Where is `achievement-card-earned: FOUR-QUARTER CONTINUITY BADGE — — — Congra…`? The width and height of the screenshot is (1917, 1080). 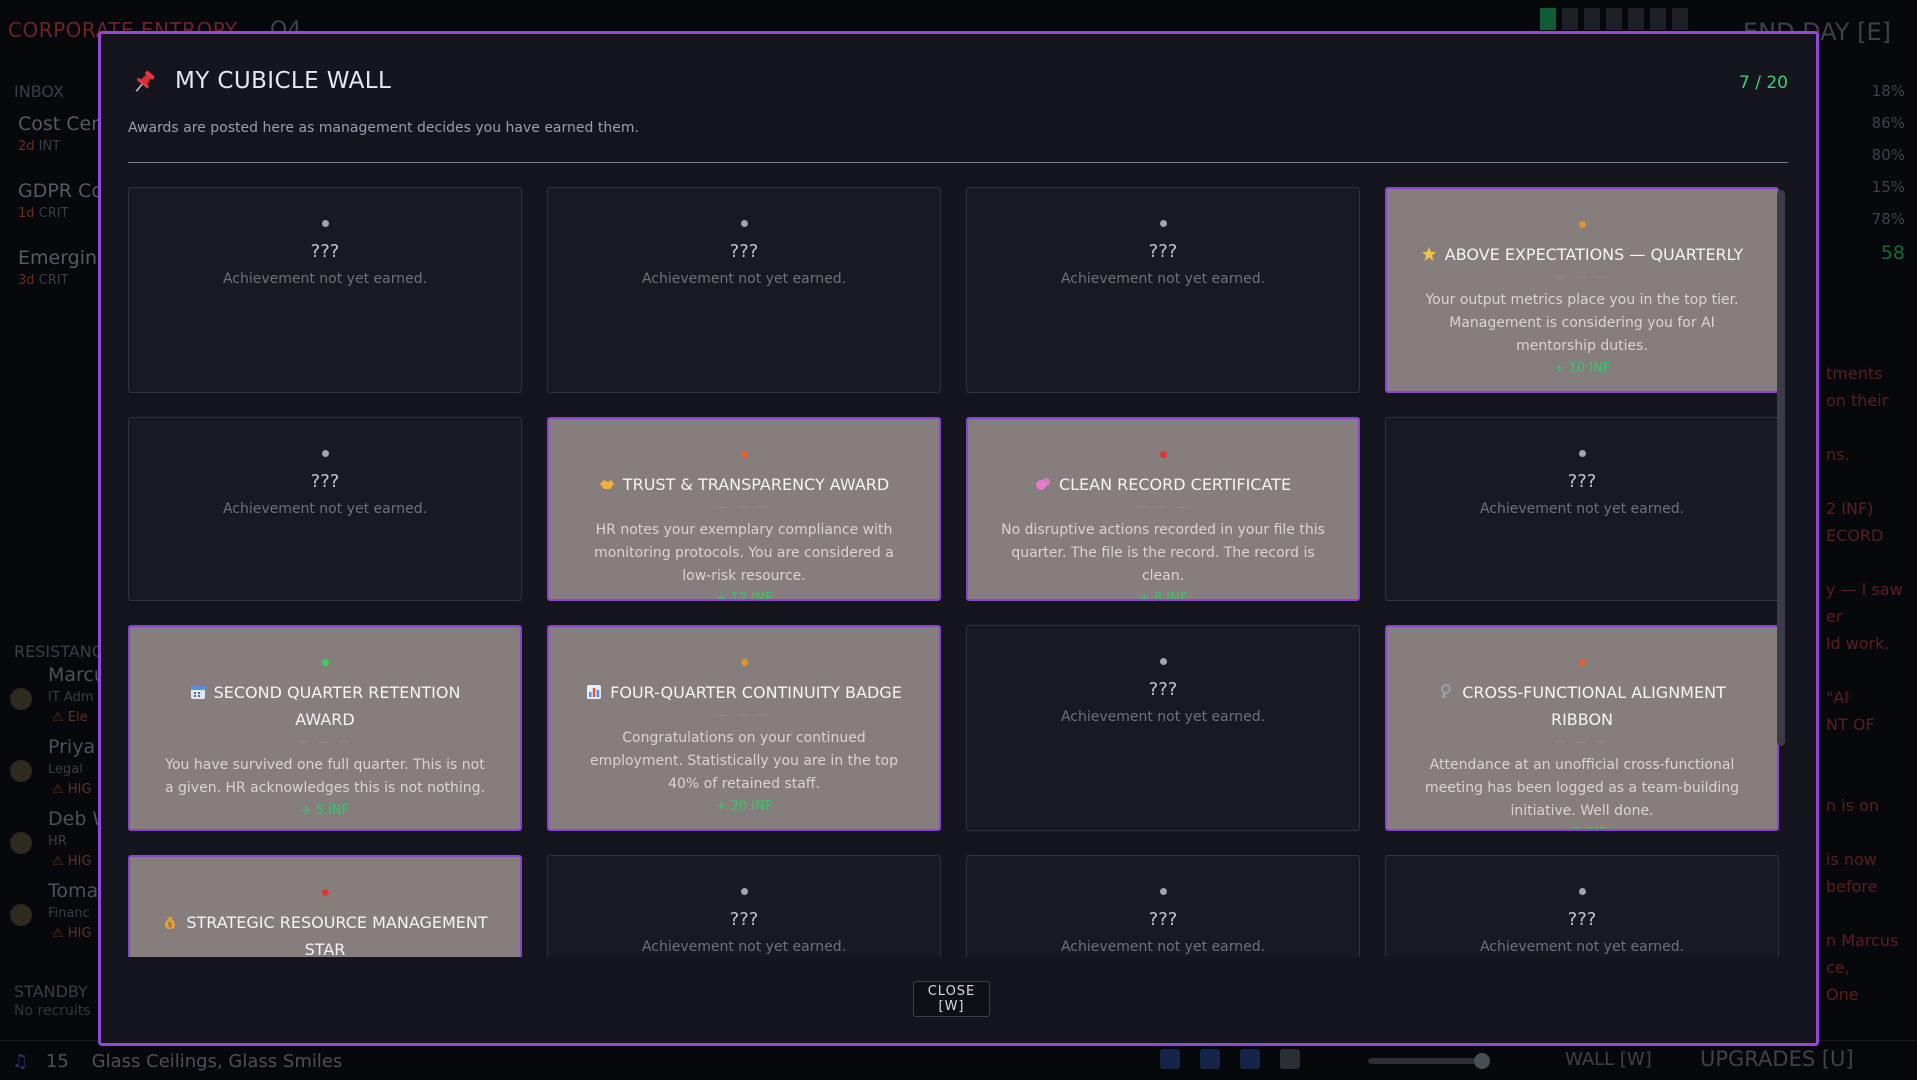
achievement-card-earned: FOUR-QUARTER CONTINUITY BADGE — — — Congra… is located at coordinates (744, 728).